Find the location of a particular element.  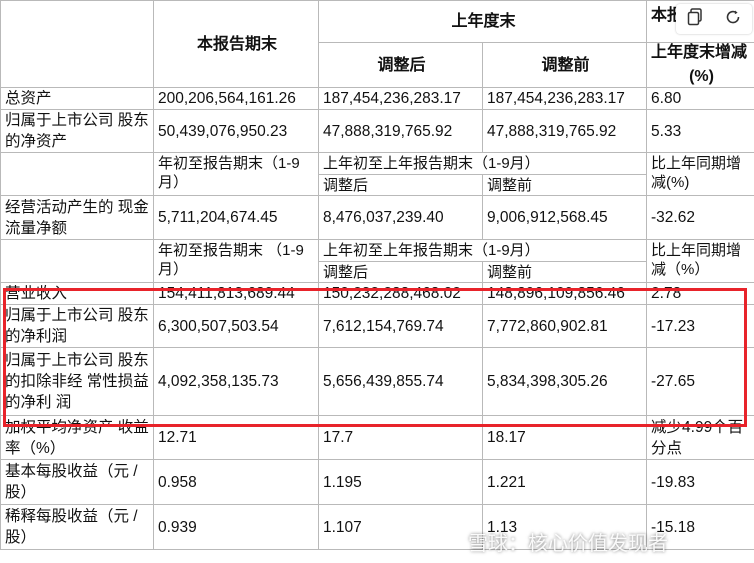

header-adjusted-after: 调整后 is located at coordinates (400, 65).